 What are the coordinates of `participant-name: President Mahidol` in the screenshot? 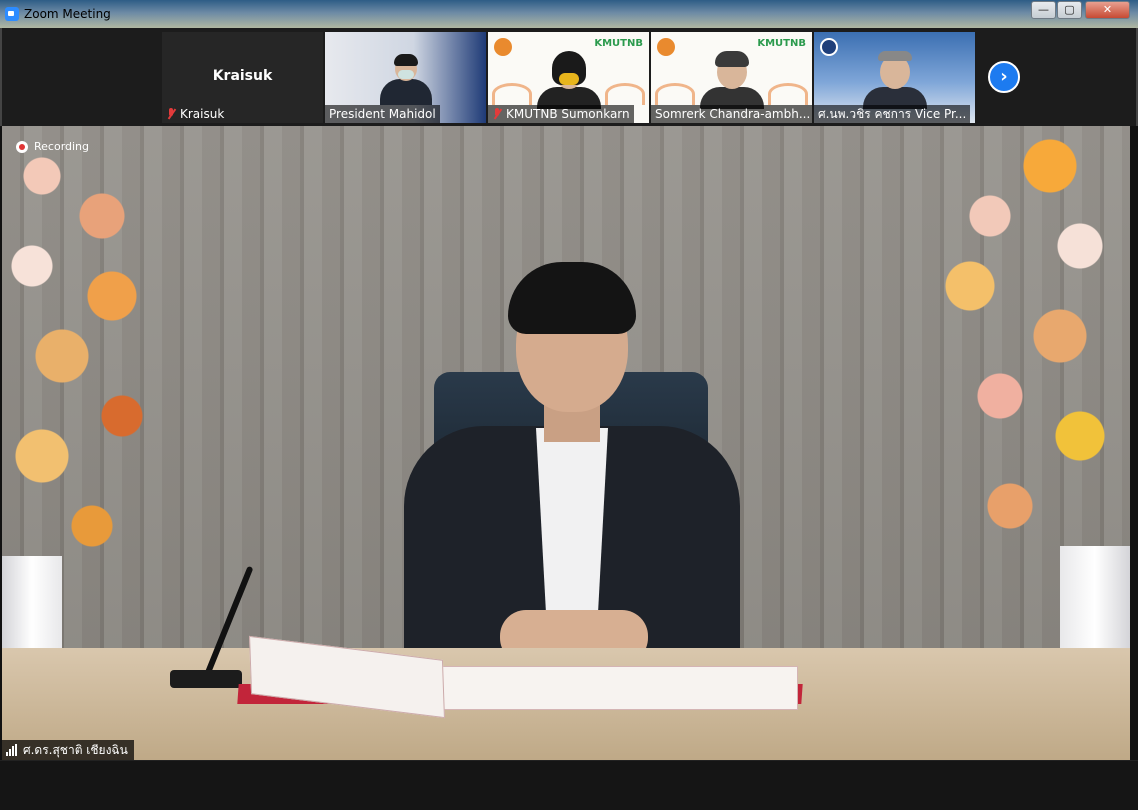 It's located at (382, 114).